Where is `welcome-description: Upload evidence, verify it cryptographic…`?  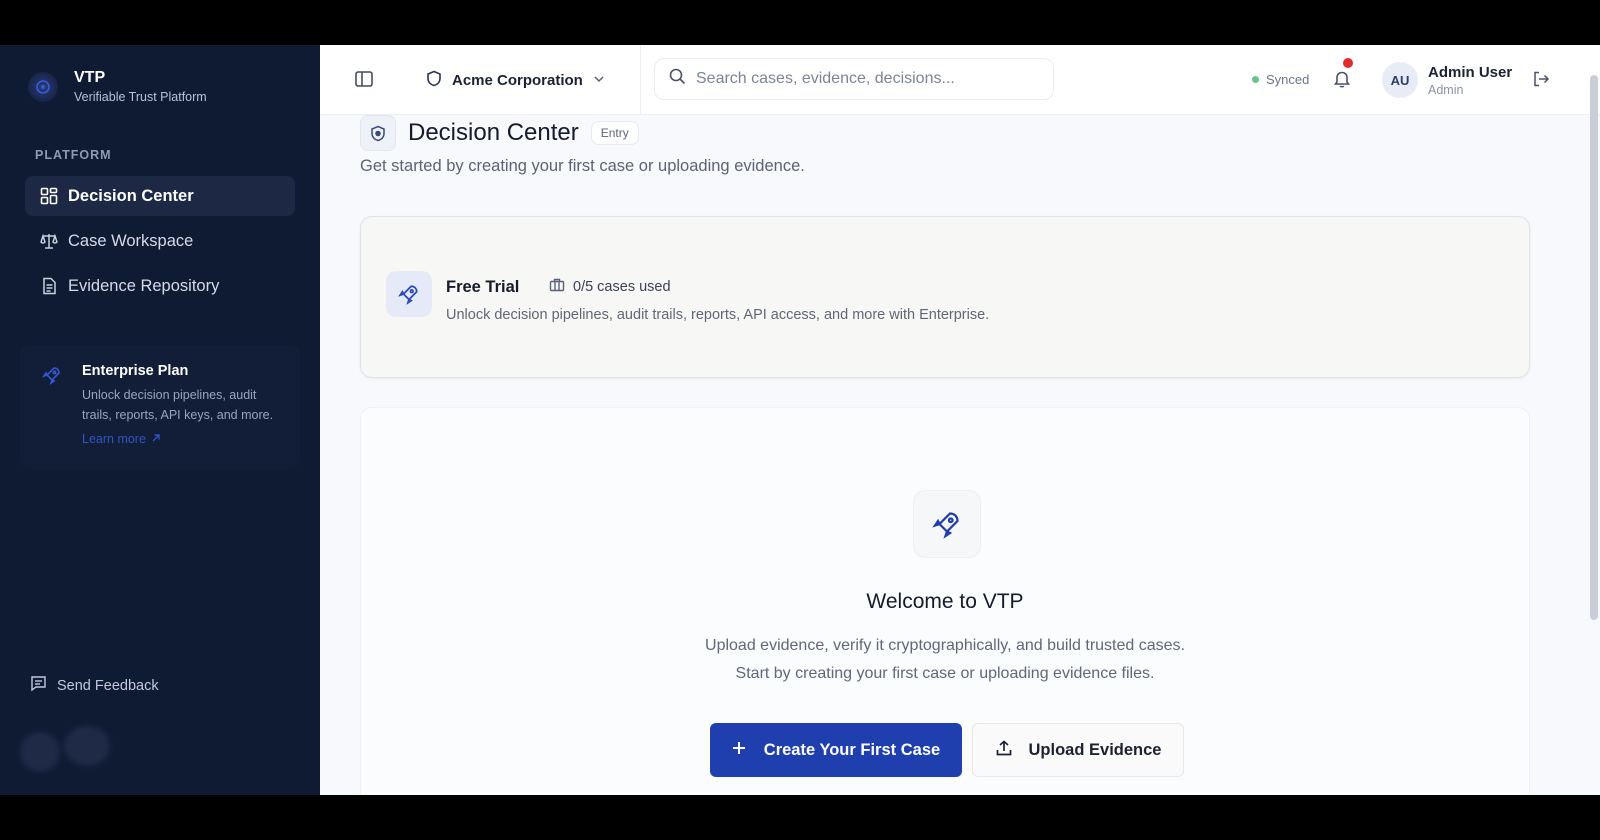 welcome-description: Upload evidence, verify it cryptographic… is located at coordinates (945, 660).